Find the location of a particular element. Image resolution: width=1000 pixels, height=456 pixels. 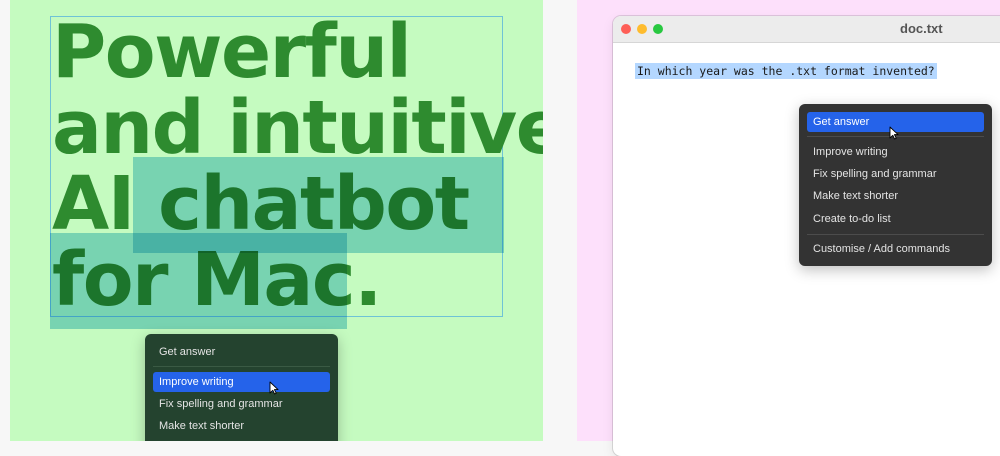

window-titlebar: doc.txt is located at coordinates (806, 29).